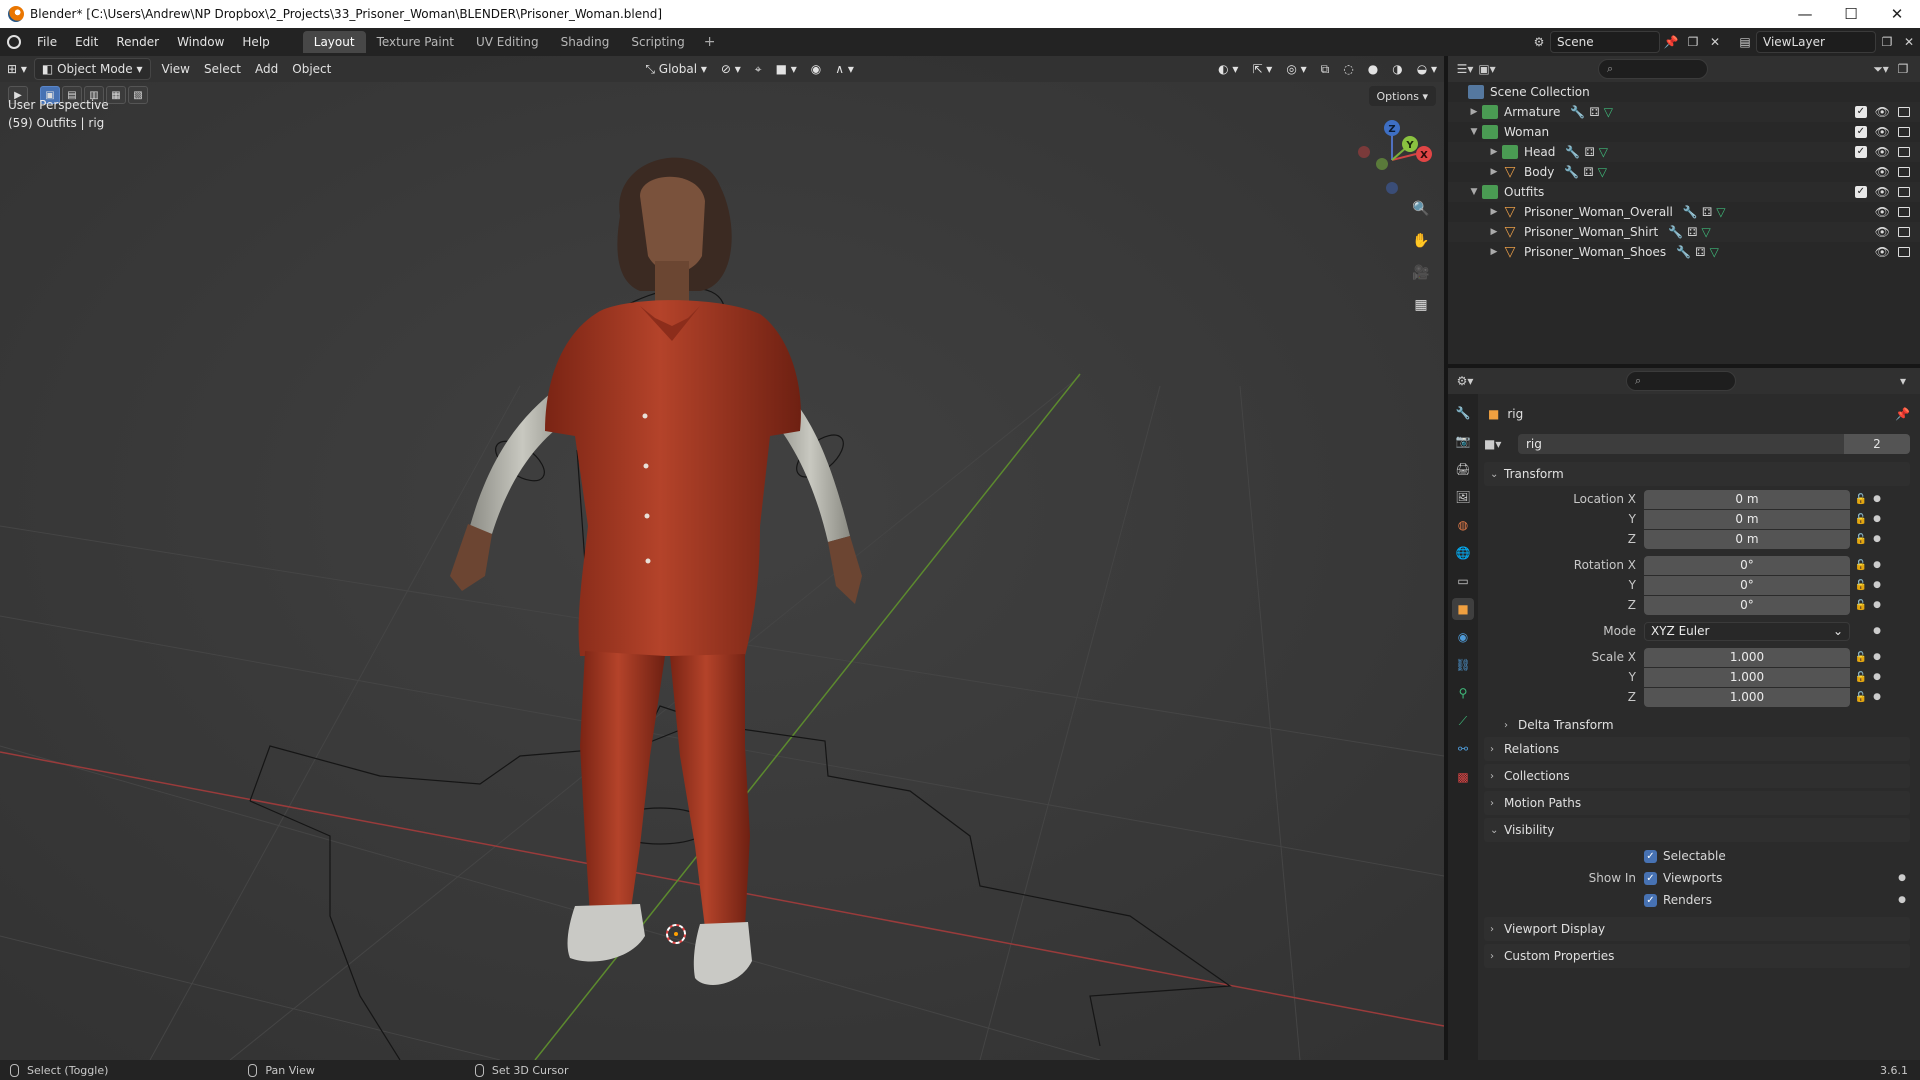 The width and height of the screenshot is (1920, 1080). I want to click on collections-panel-header: › Collections, so click(1697, 776).